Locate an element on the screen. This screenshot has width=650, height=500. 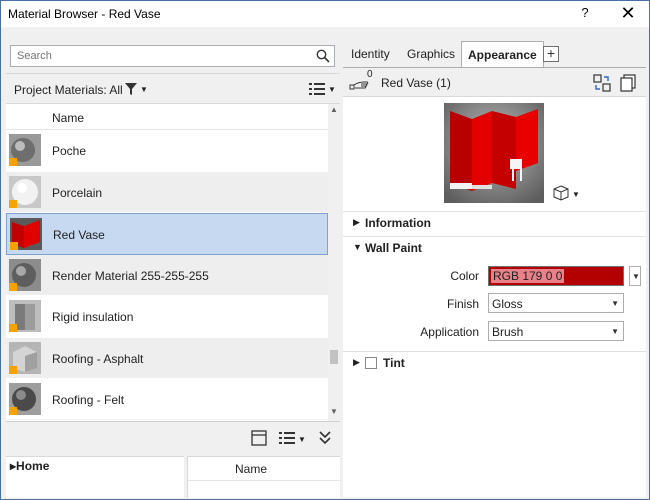
scroll-thumb is located at coordinates (334, 357).